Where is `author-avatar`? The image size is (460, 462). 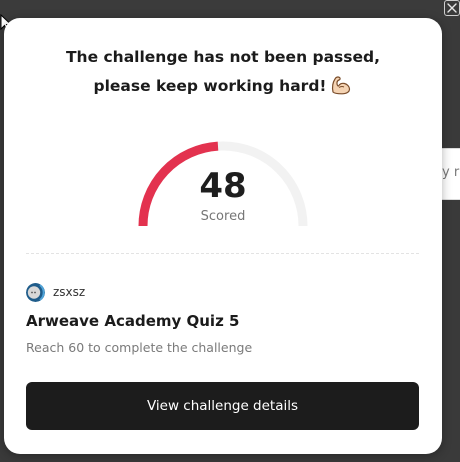 author-avatar is located at coordinates (35, 292).